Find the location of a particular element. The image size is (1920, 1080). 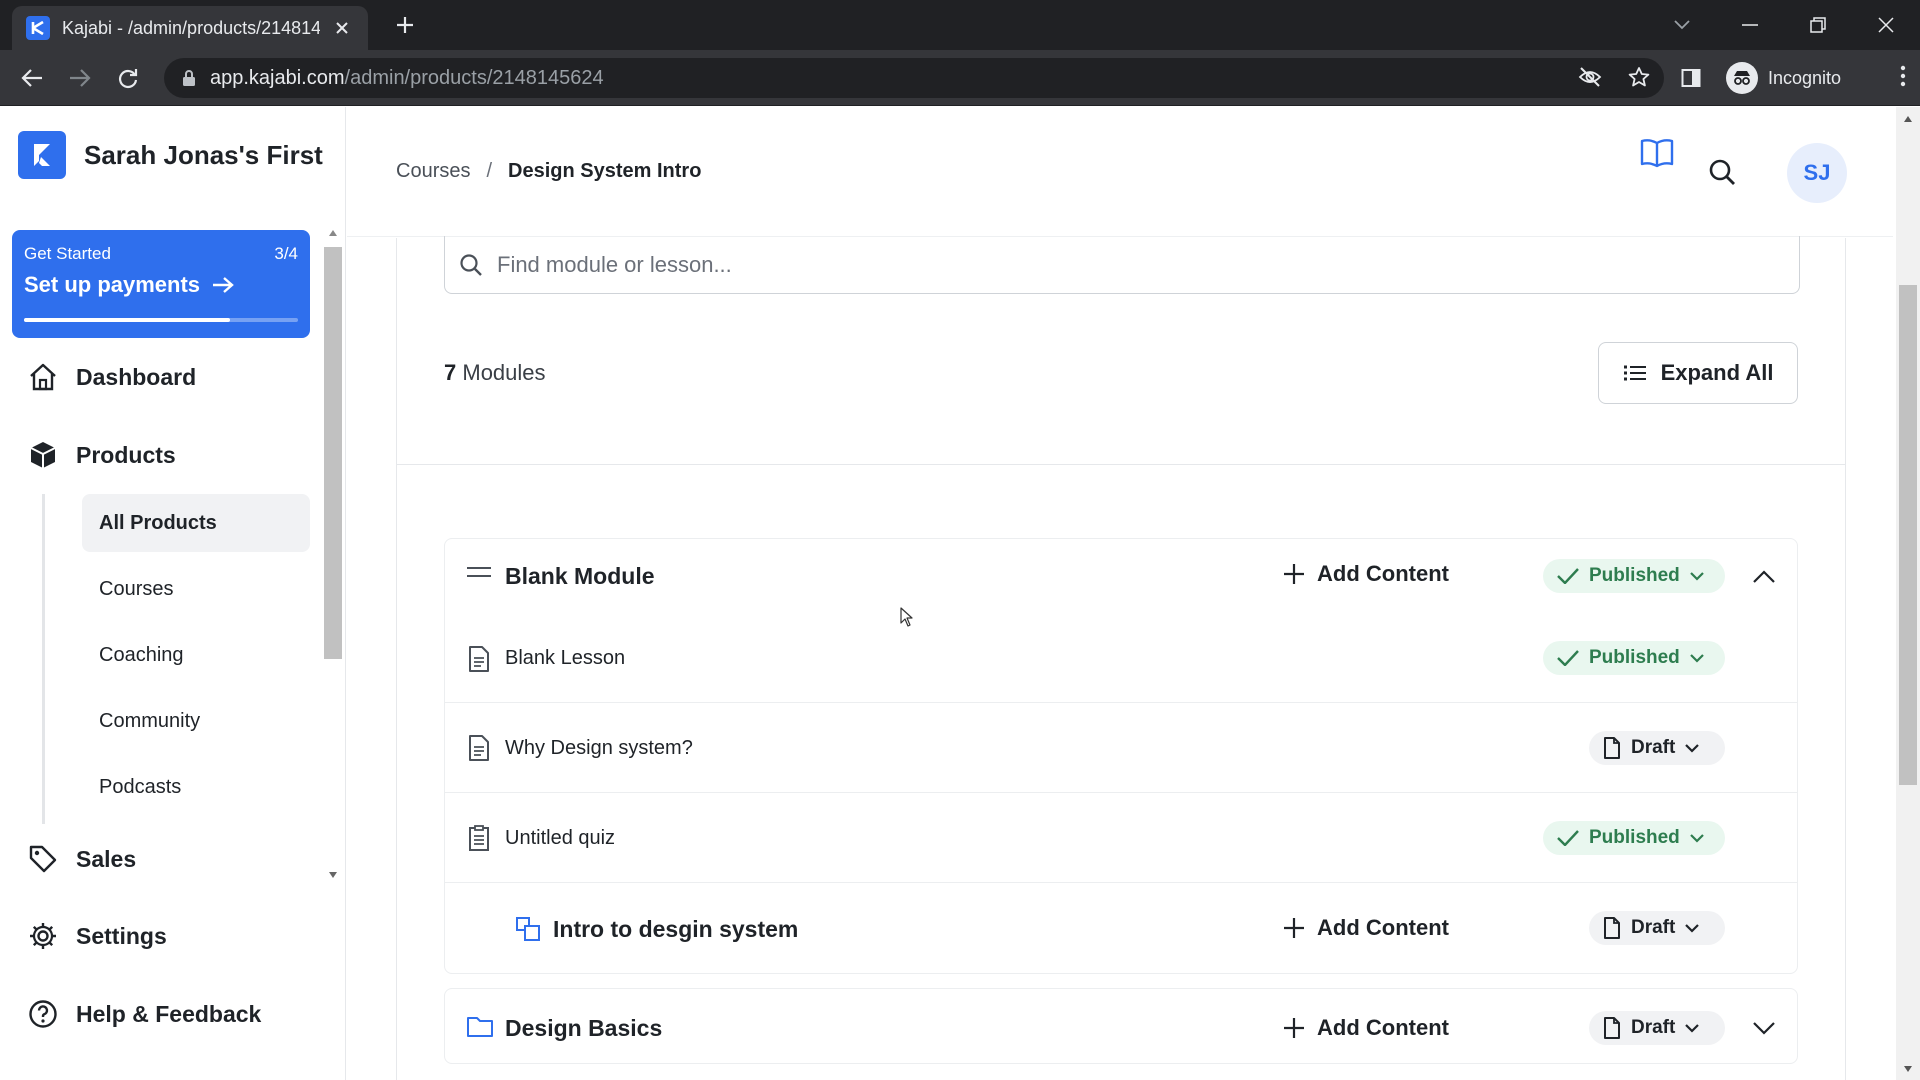

arrow-right-icon is located at coordinates (223, 285).